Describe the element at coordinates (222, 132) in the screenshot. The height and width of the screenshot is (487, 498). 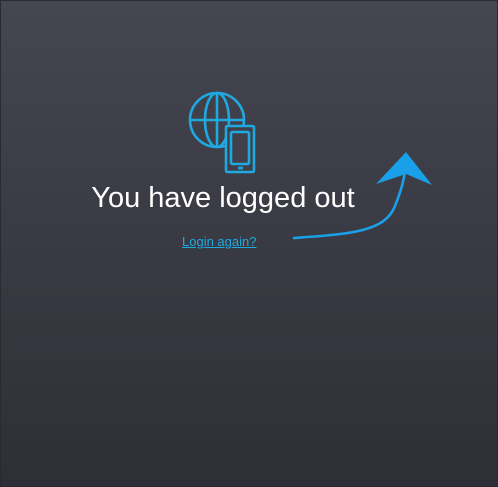
I see `globe-phone-icon` at that location.